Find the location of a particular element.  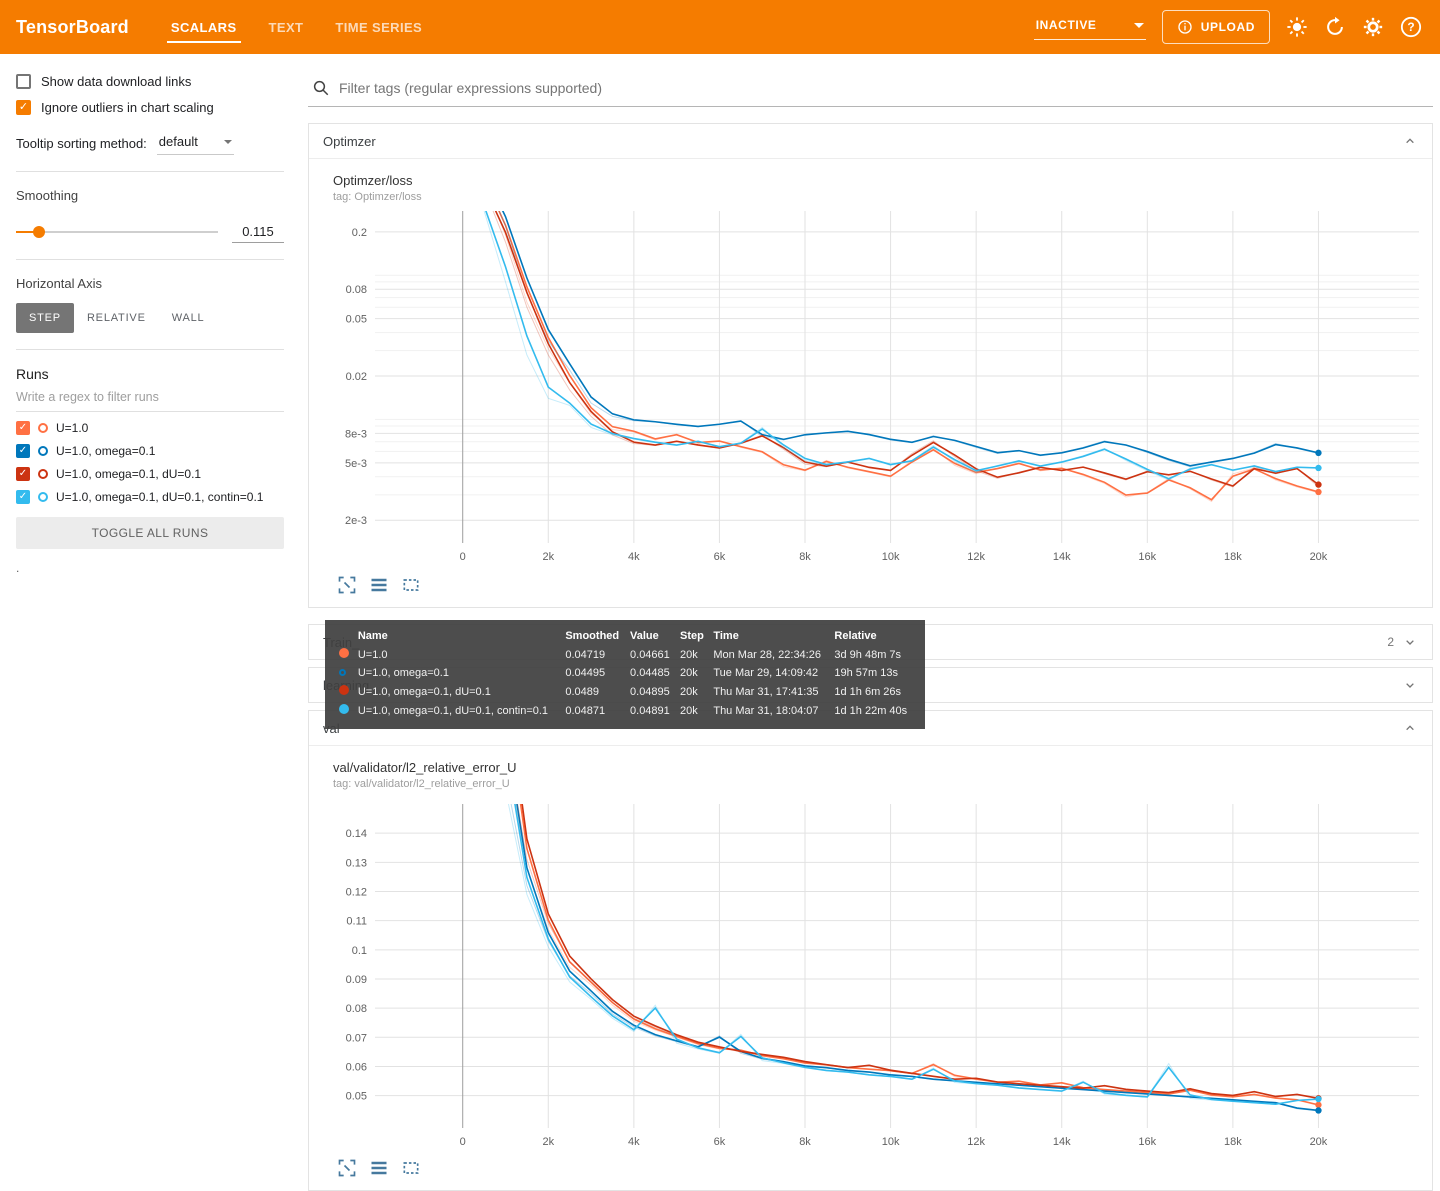

tag-filter-input is located at coordinates (885, 88).